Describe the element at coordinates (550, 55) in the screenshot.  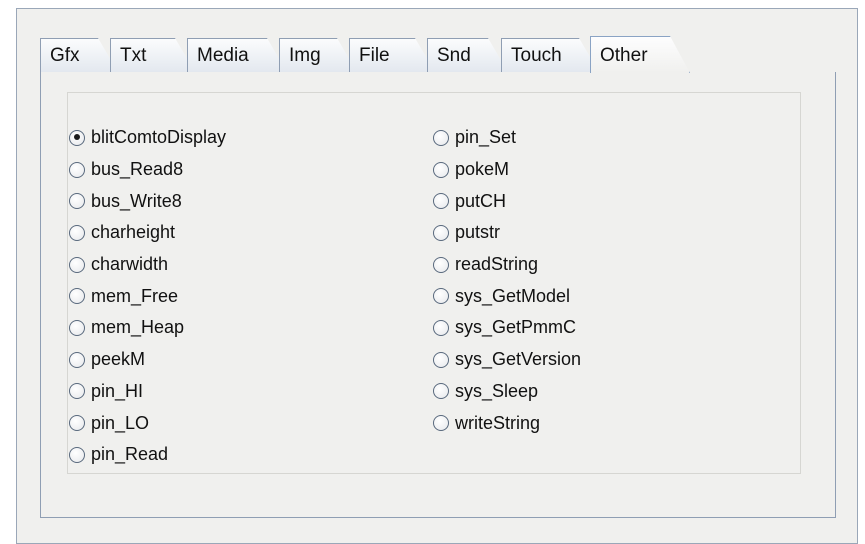
I see `tab-touch: Touch` at that location.